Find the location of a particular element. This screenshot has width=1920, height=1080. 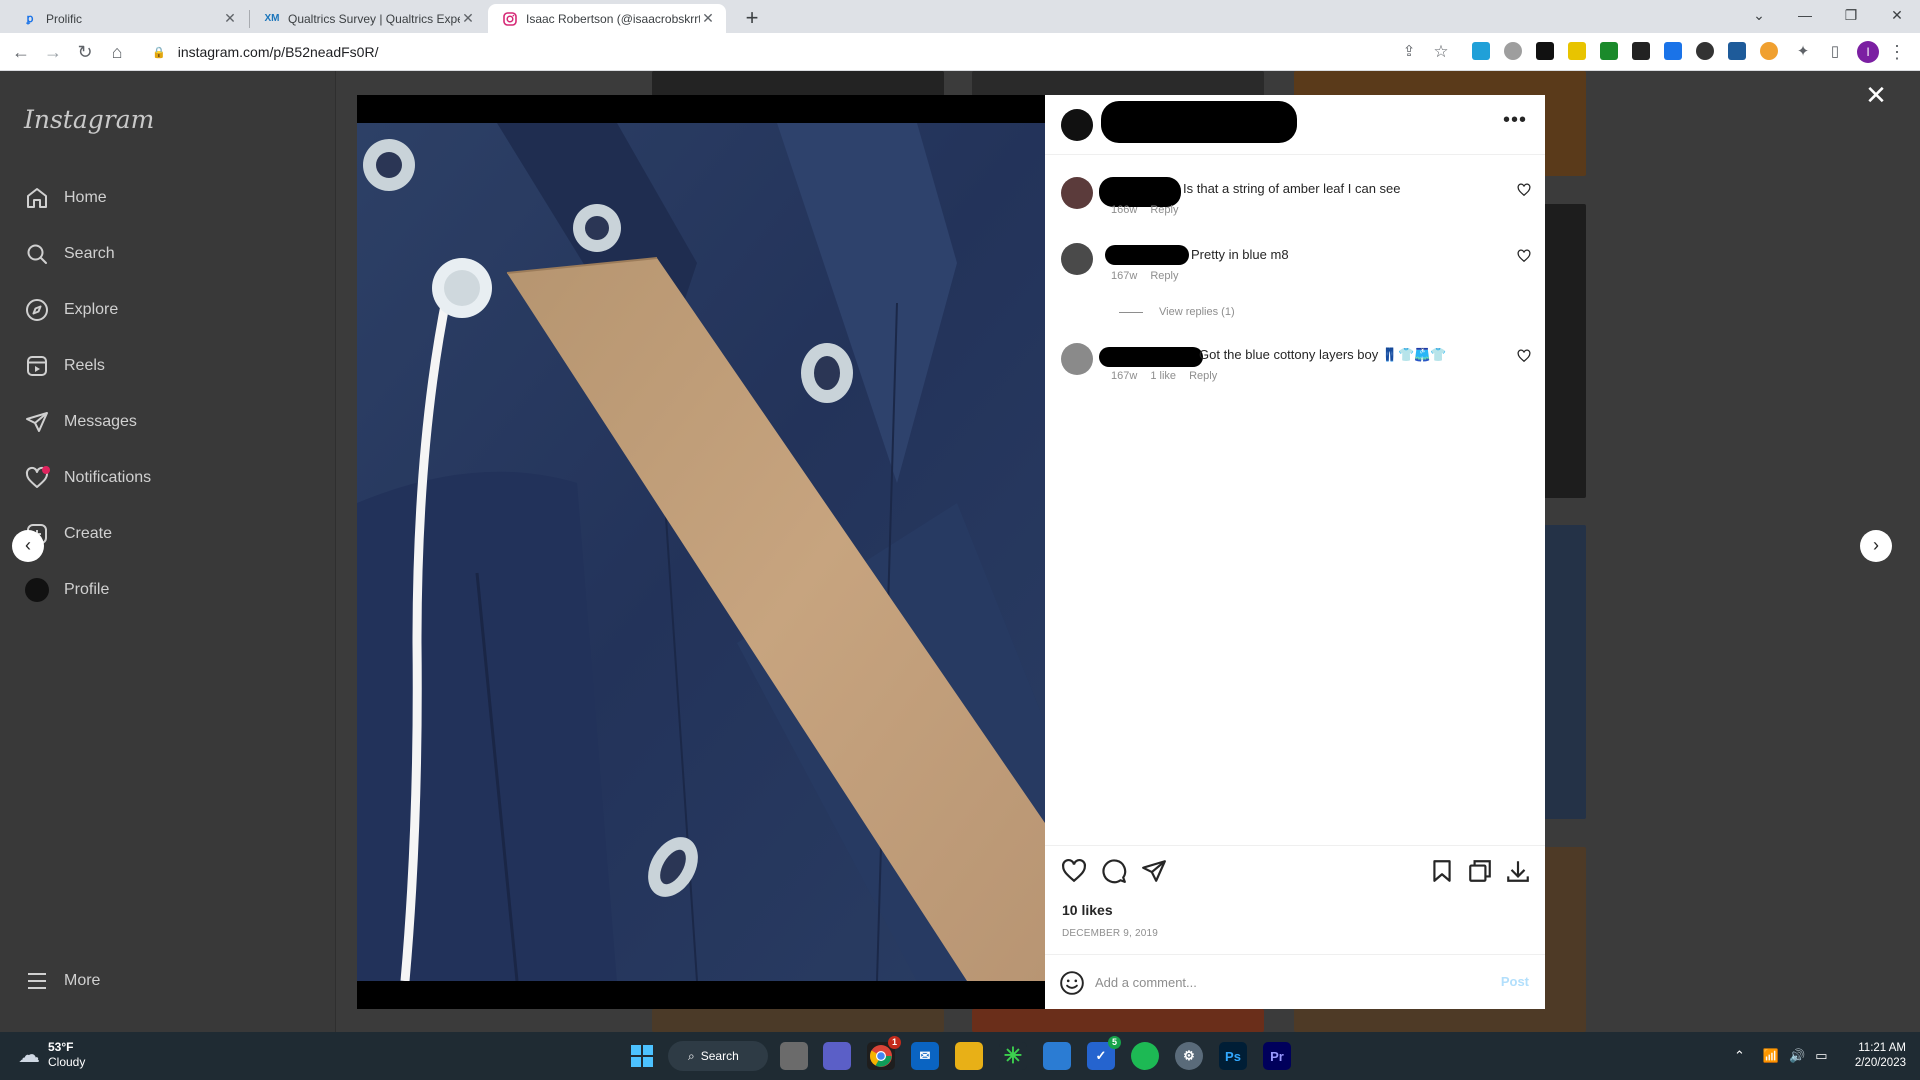

save-bookmark-icon is located at coordinates (1442, 871).